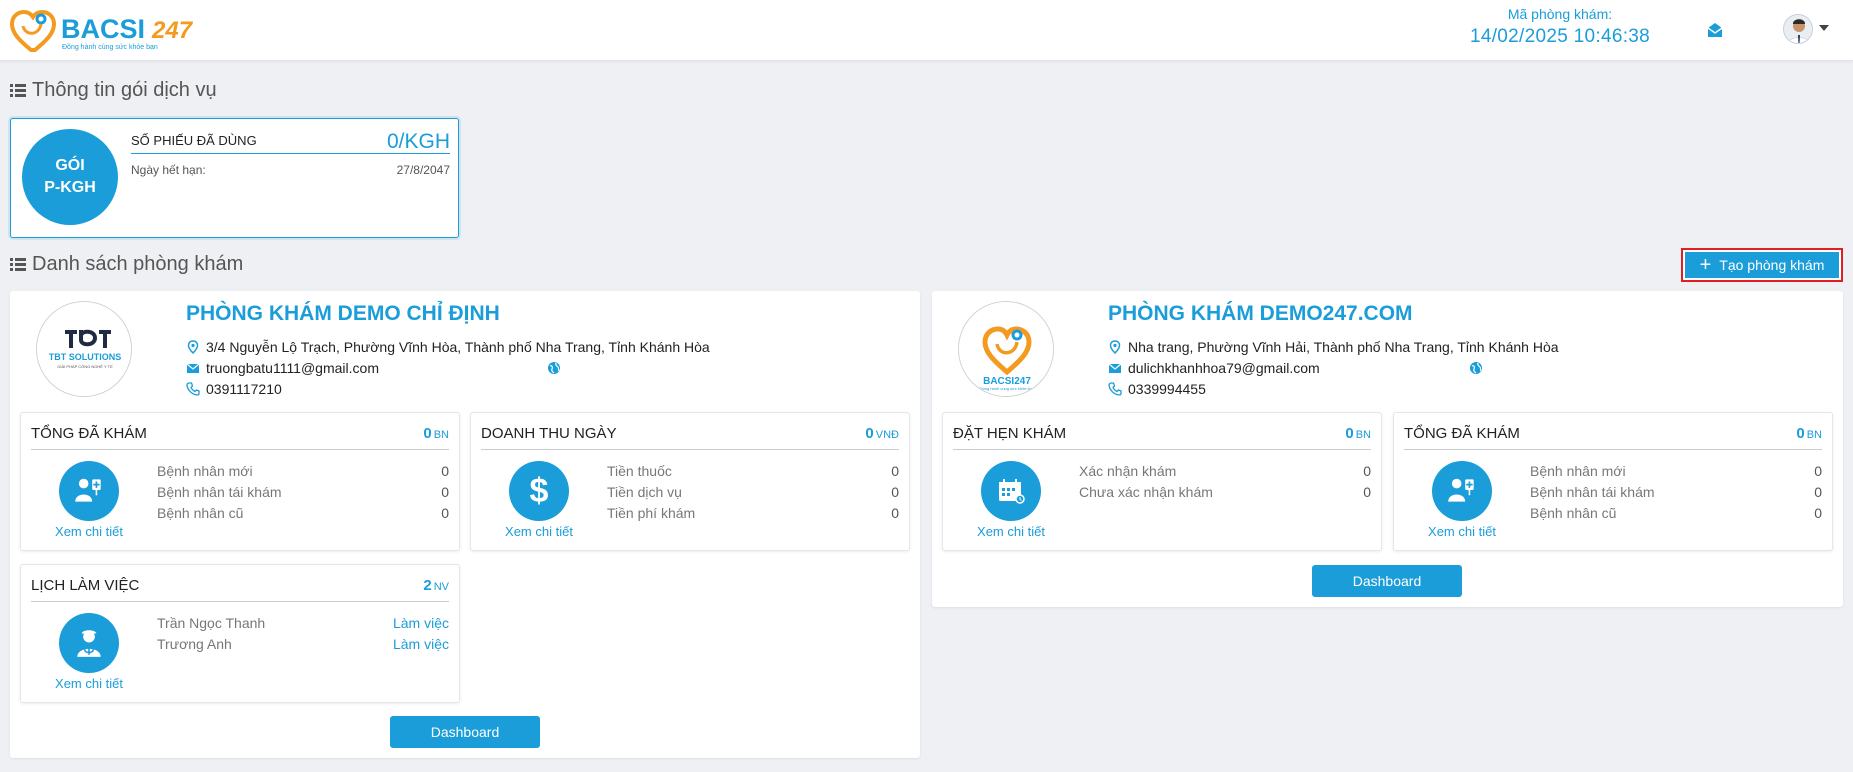 This screenshot has width=1853, height=772. I want to click on phone-icon, so click(193, 389).